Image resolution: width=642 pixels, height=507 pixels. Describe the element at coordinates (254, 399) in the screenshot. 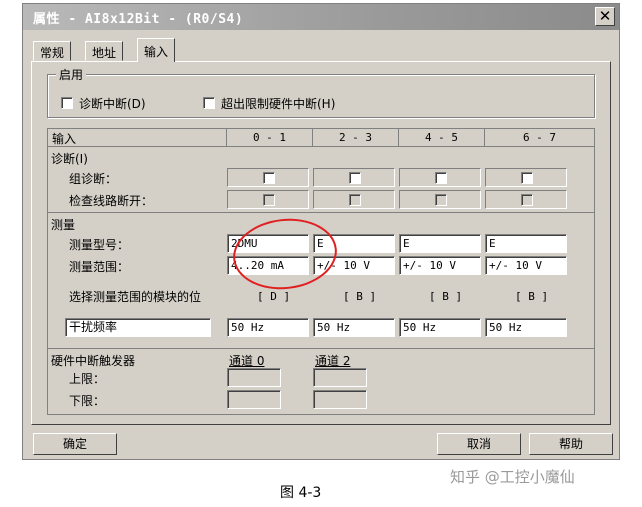

I see `lower-limit-field-ch0` at that location.